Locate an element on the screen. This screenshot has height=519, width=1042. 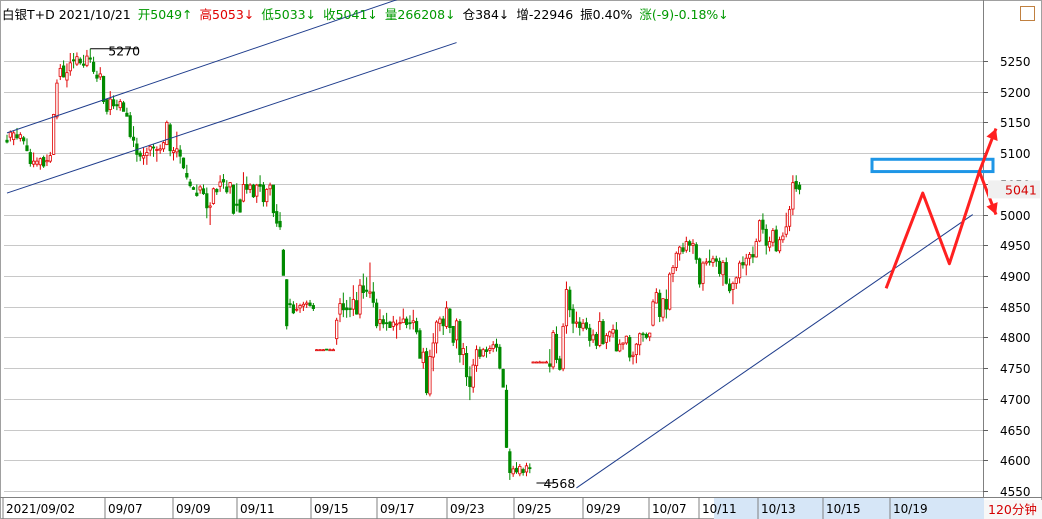
x-tick-label: 09/25 is located at coordinates (534, 509).